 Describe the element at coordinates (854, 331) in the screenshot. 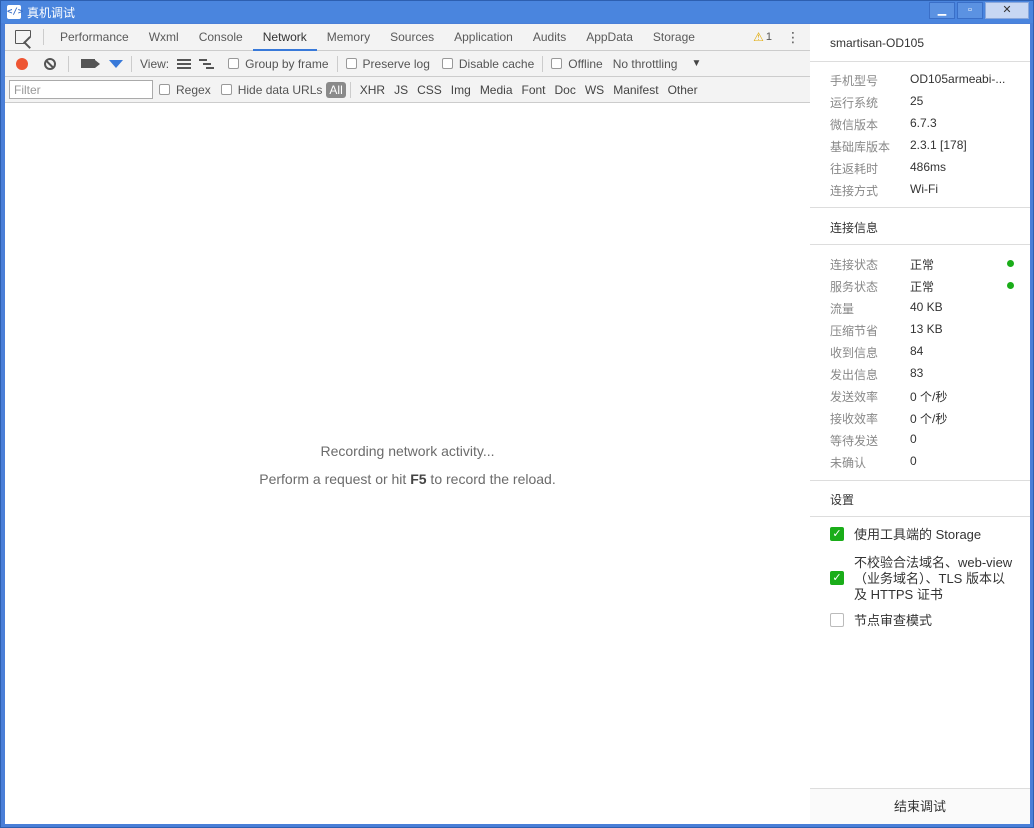

I see `conn-label: 压缩节省` at that location.